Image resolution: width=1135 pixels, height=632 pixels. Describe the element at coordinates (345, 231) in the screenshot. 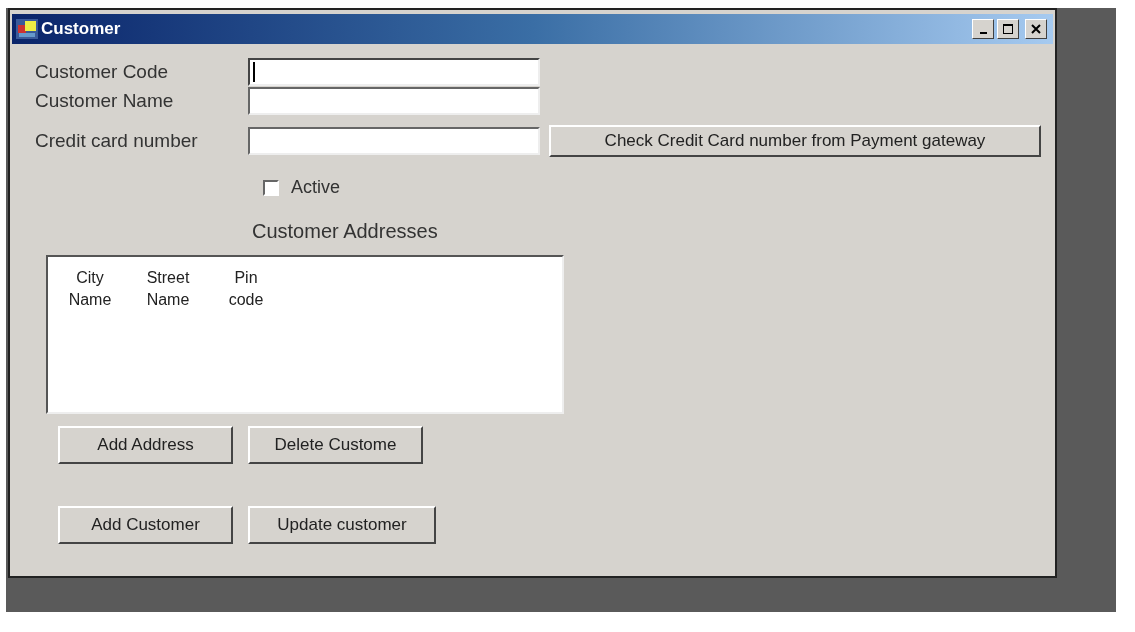

I see `section-title: Customer Addresses` at that location.